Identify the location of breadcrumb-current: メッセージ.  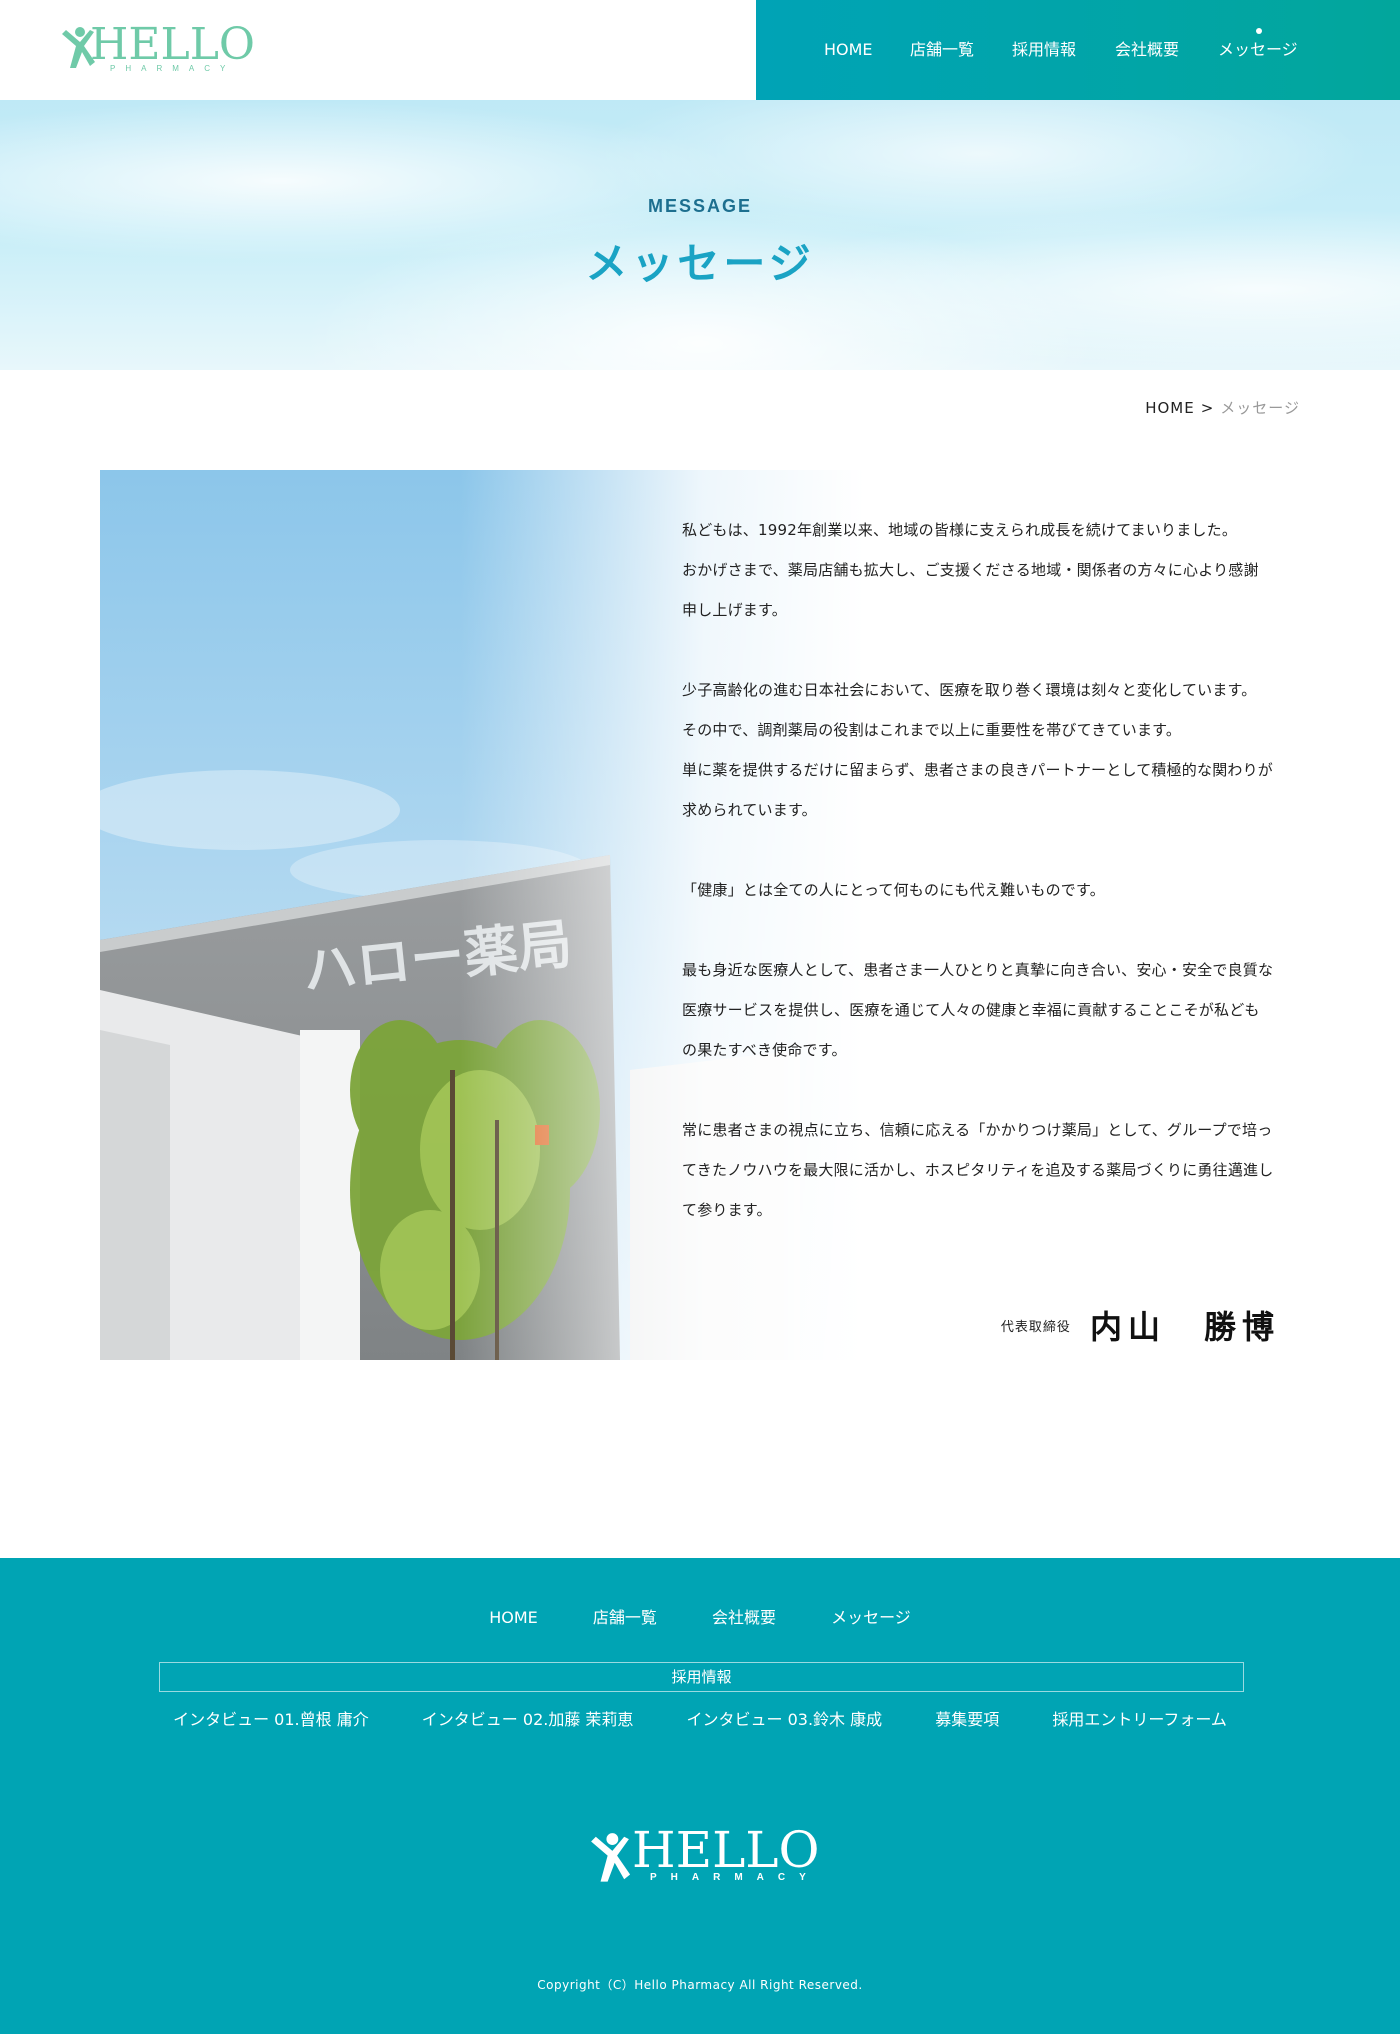
(1260, 408).